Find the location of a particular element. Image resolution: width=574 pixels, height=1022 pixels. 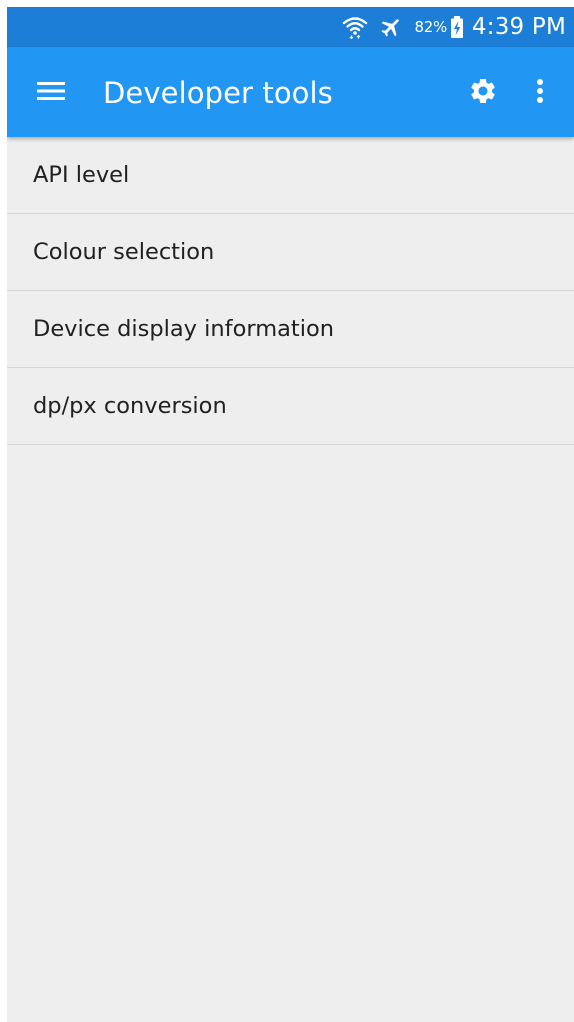

list-item-api-level: API level is located at coordinates (290, 175).